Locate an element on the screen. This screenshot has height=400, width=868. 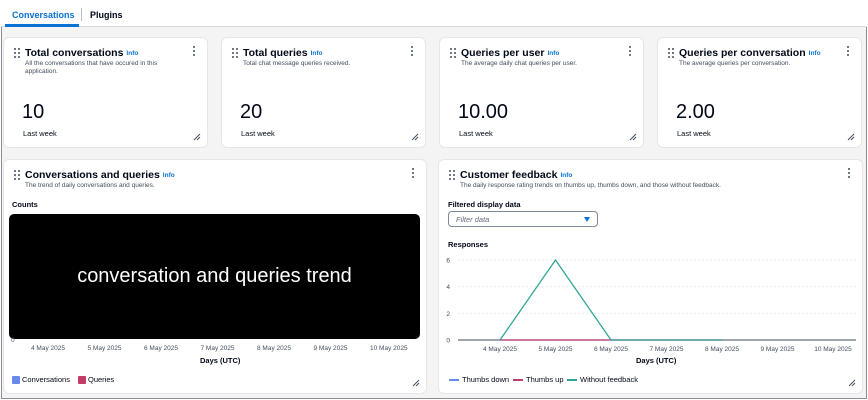
metric-title: Total conversations Info is located at coordinates (82, 53).